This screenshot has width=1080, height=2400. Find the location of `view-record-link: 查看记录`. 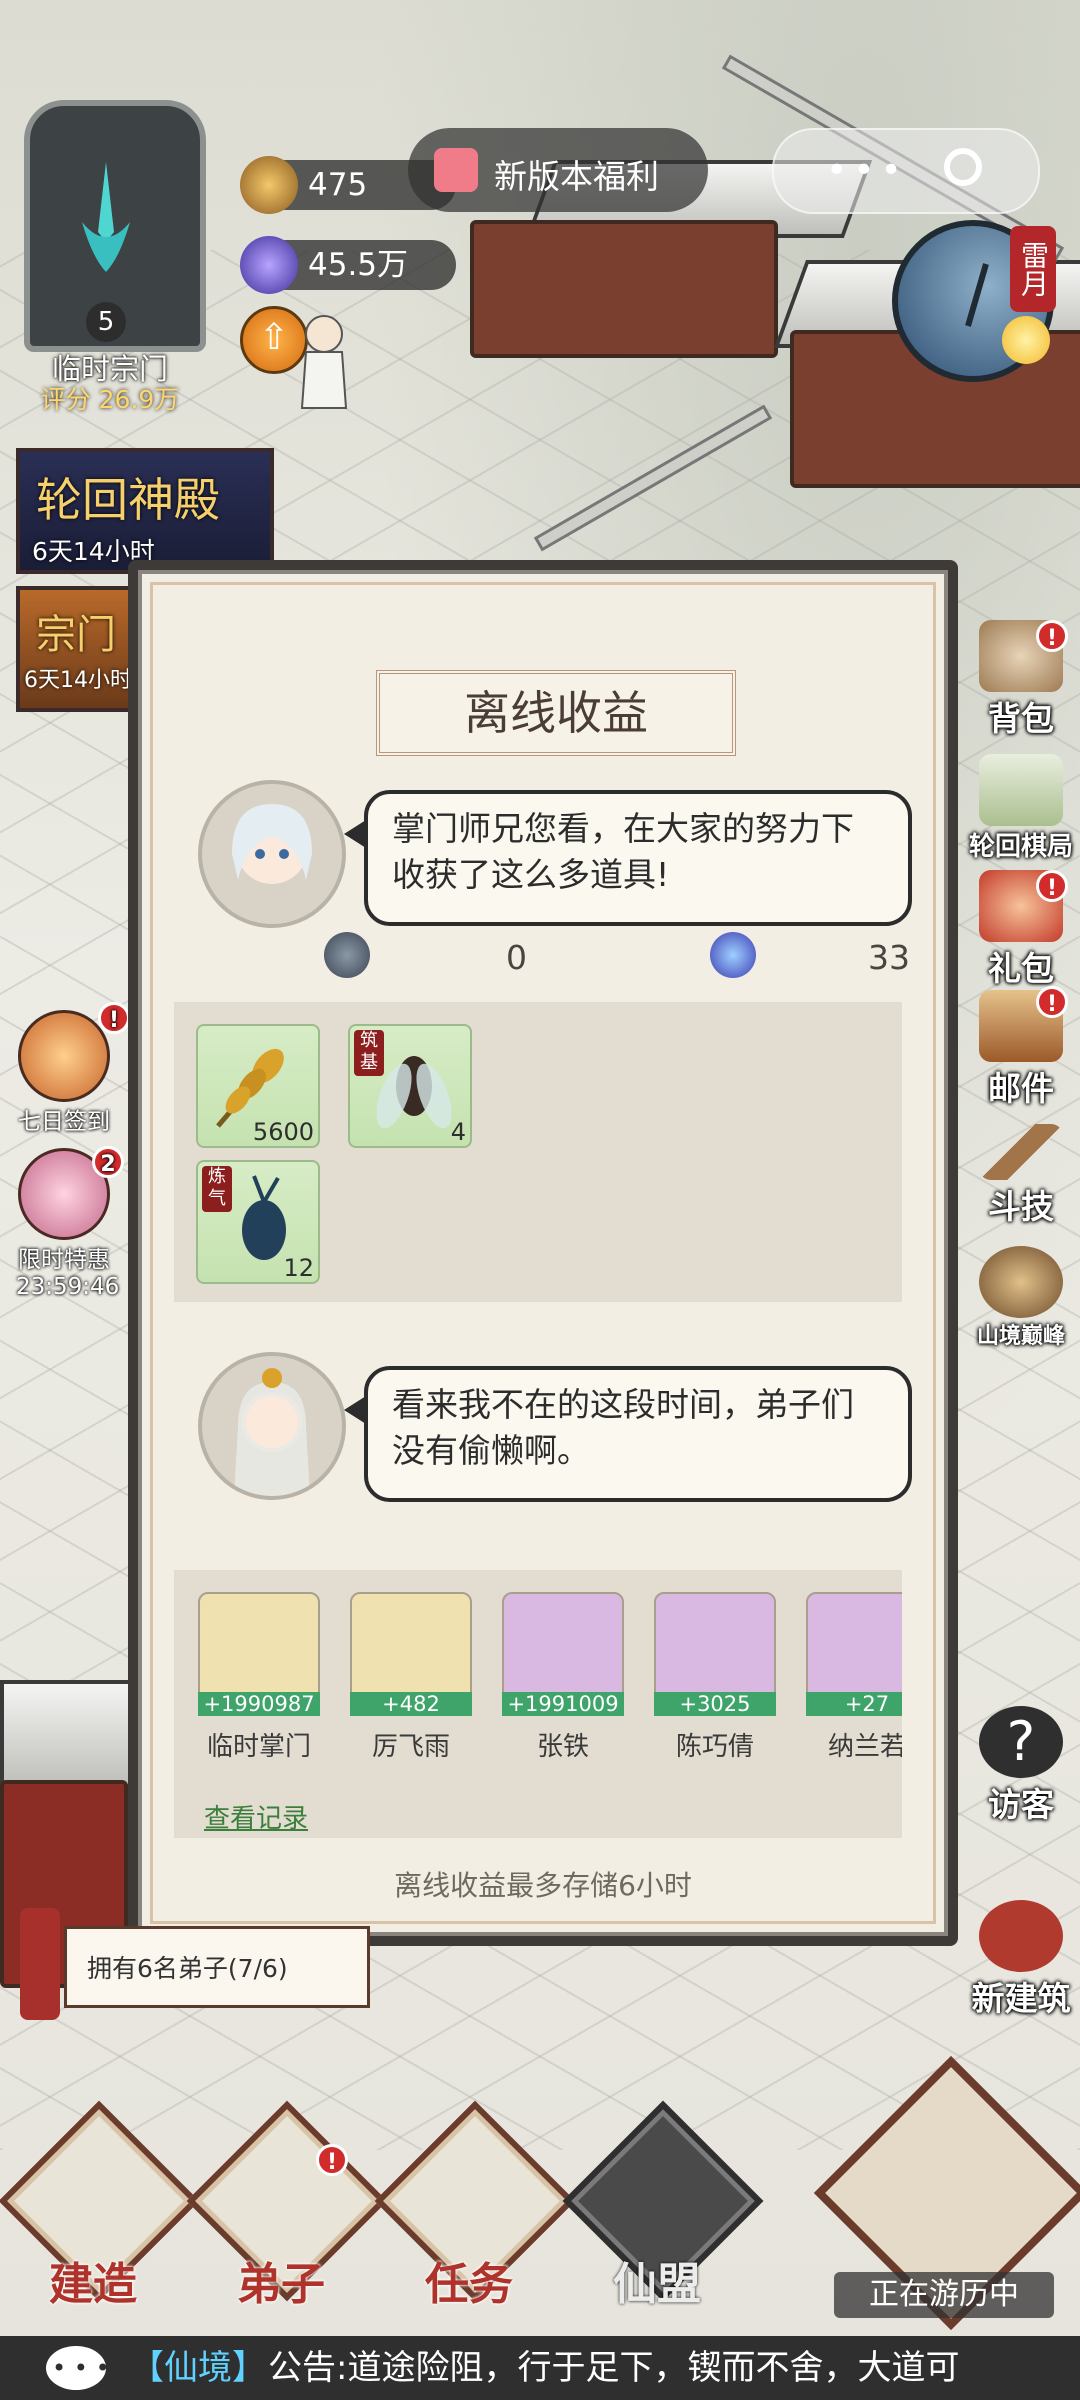

view-record-link: 查看记录 is located at coordinates (256, 1816).